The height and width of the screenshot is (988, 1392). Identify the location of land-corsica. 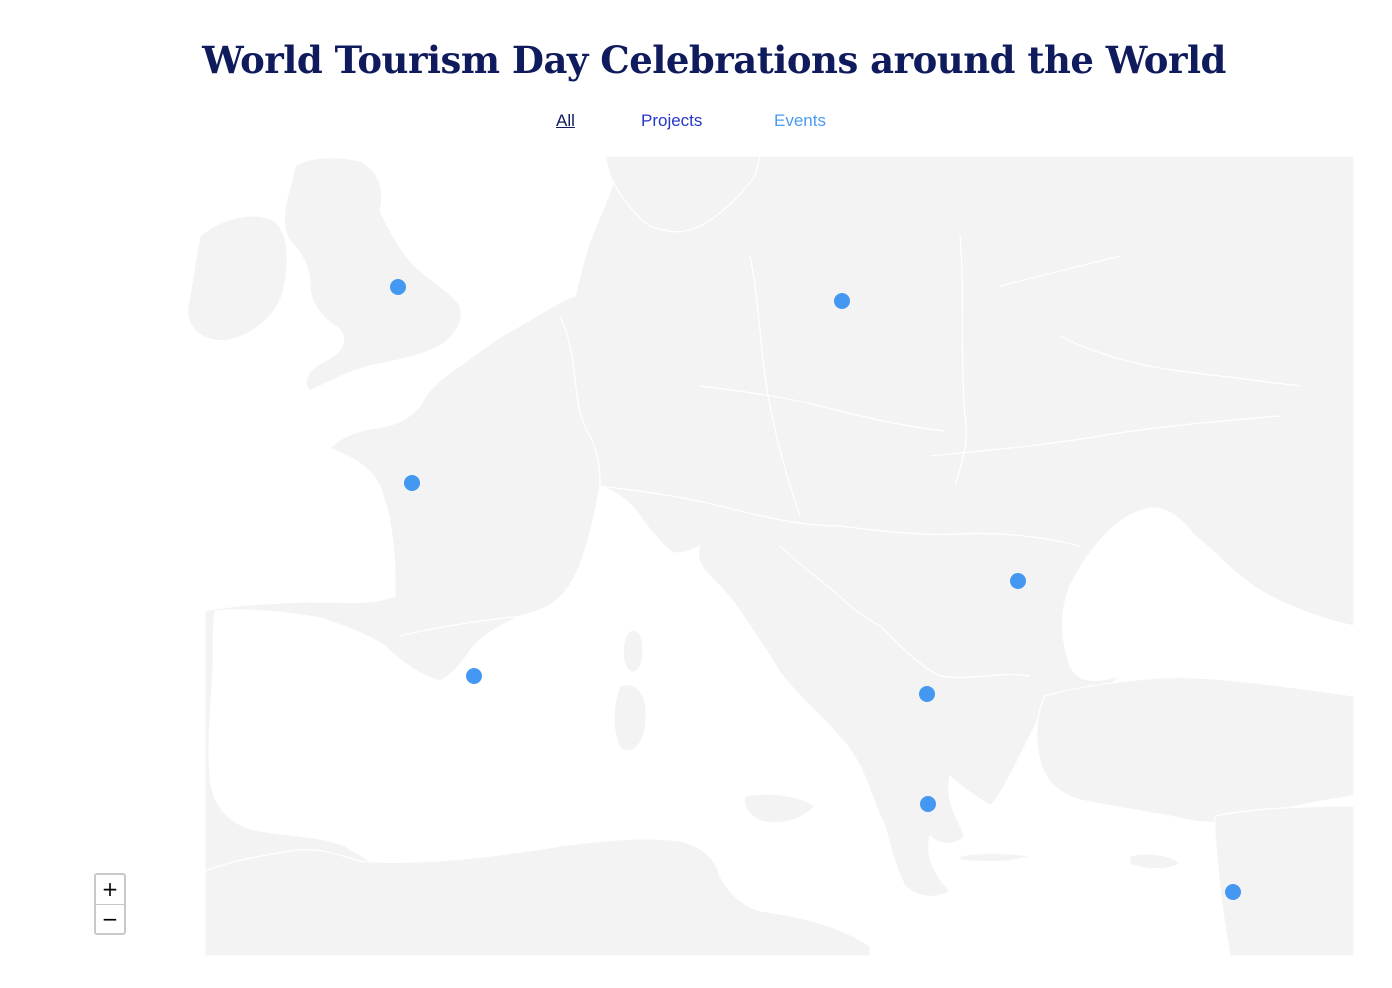
(633, 651).